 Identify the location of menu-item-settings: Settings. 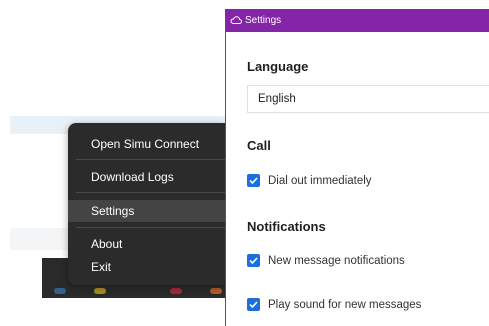
(146, 211).